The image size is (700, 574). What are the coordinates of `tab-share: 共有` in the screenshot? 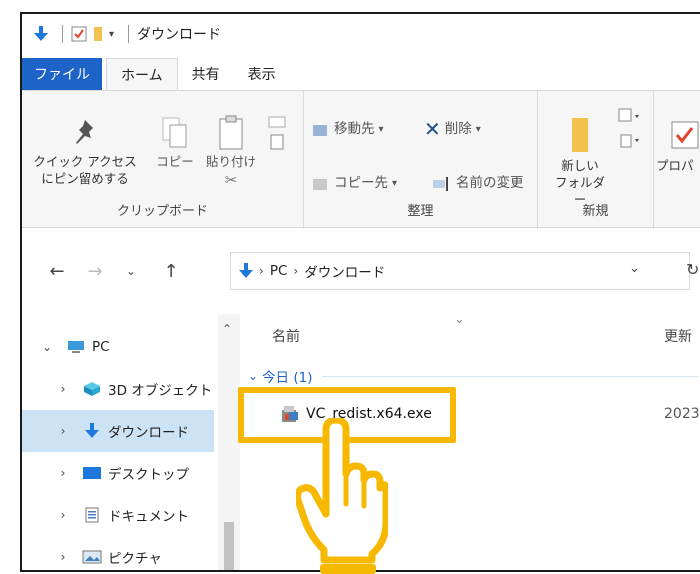 It's located at (206, 74).